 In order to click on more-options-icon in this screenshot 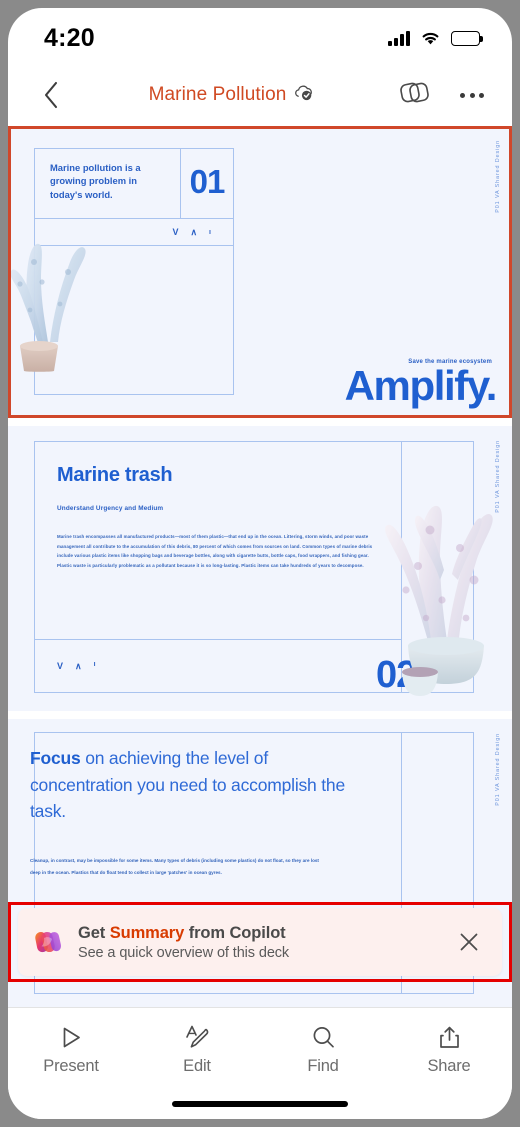, I will do `click(472, 95)`.